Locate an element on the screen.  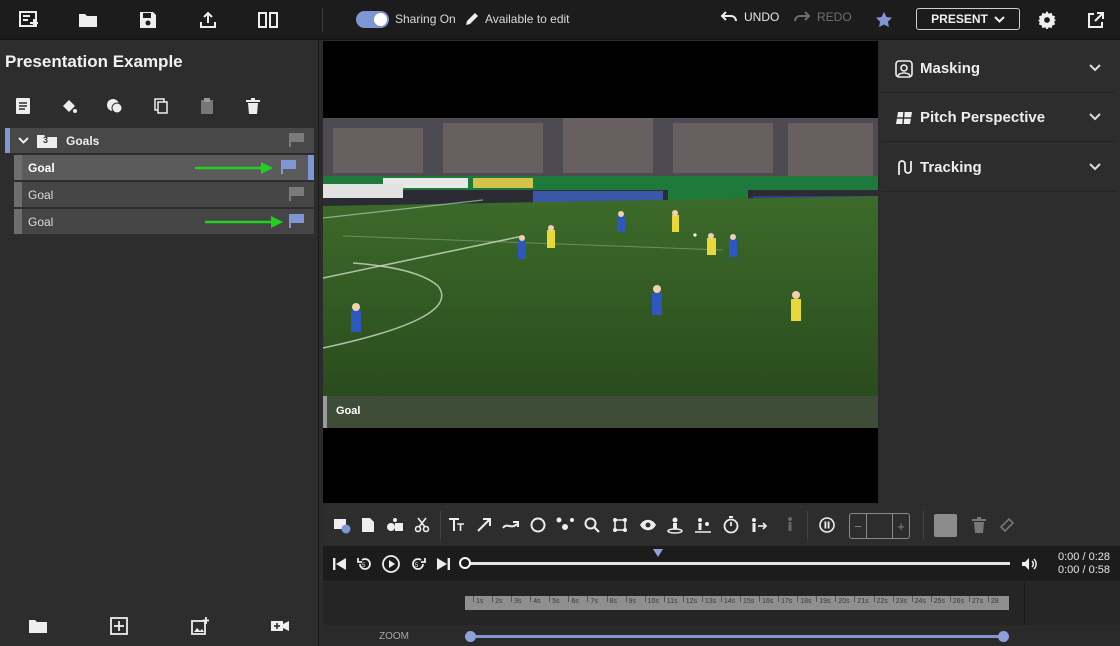
folder-icon is located at coordinates (38, 626).